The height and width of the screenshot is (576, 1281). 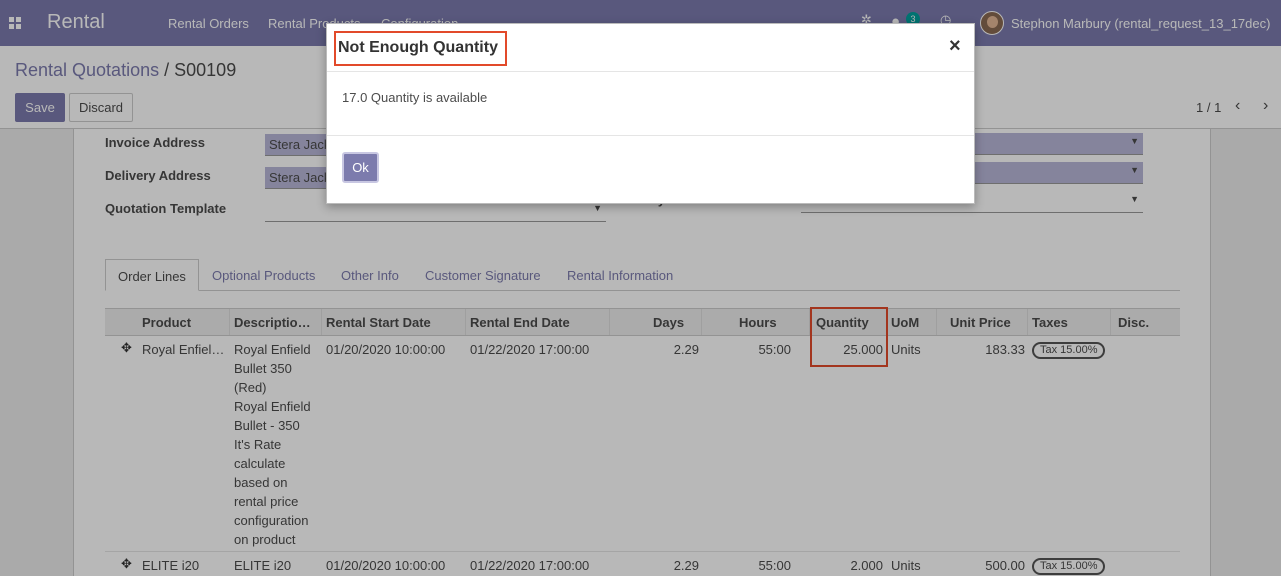 I want to click on close-icon: ×, so click(x=955, y=46).